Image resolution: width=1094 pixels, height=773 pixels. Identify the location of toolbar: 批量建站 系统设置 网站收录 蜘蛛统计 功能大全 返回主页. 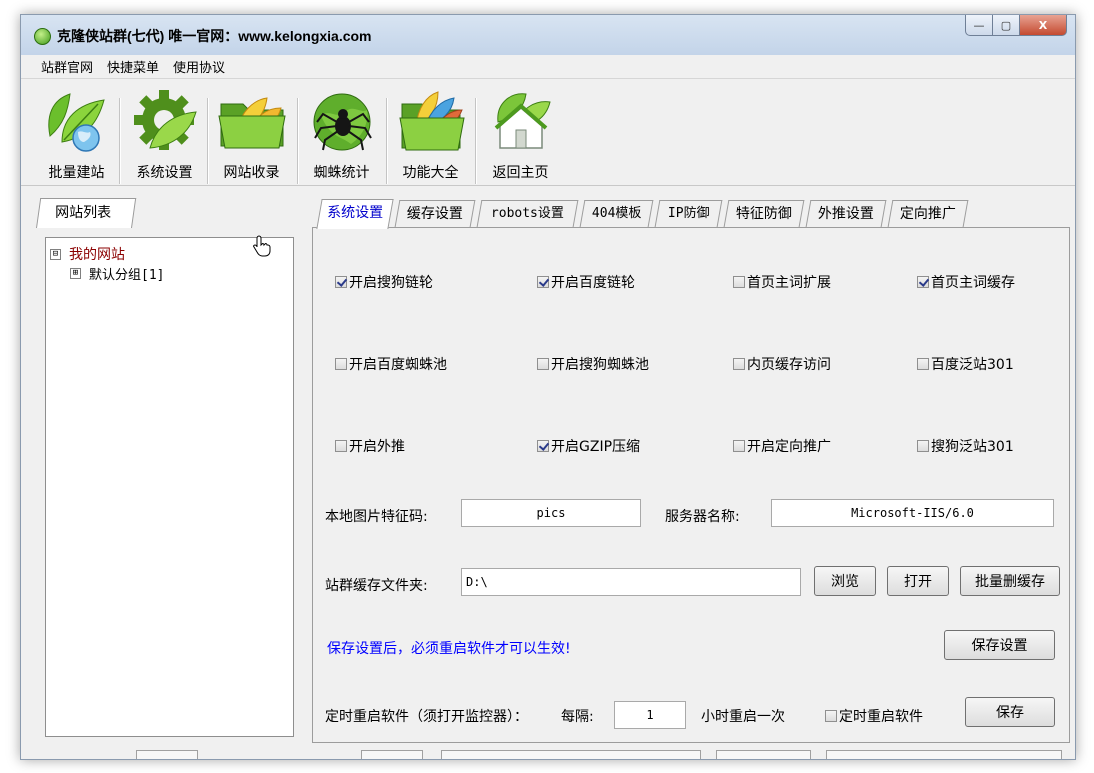
(548, 133).